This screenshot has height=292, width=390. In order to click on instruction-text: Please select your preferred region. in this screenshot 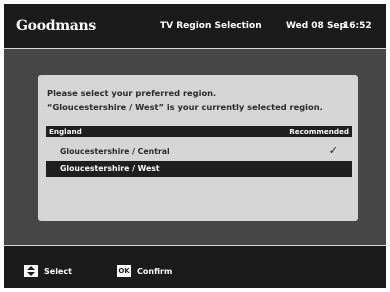, I will do `click(132, 93)`.